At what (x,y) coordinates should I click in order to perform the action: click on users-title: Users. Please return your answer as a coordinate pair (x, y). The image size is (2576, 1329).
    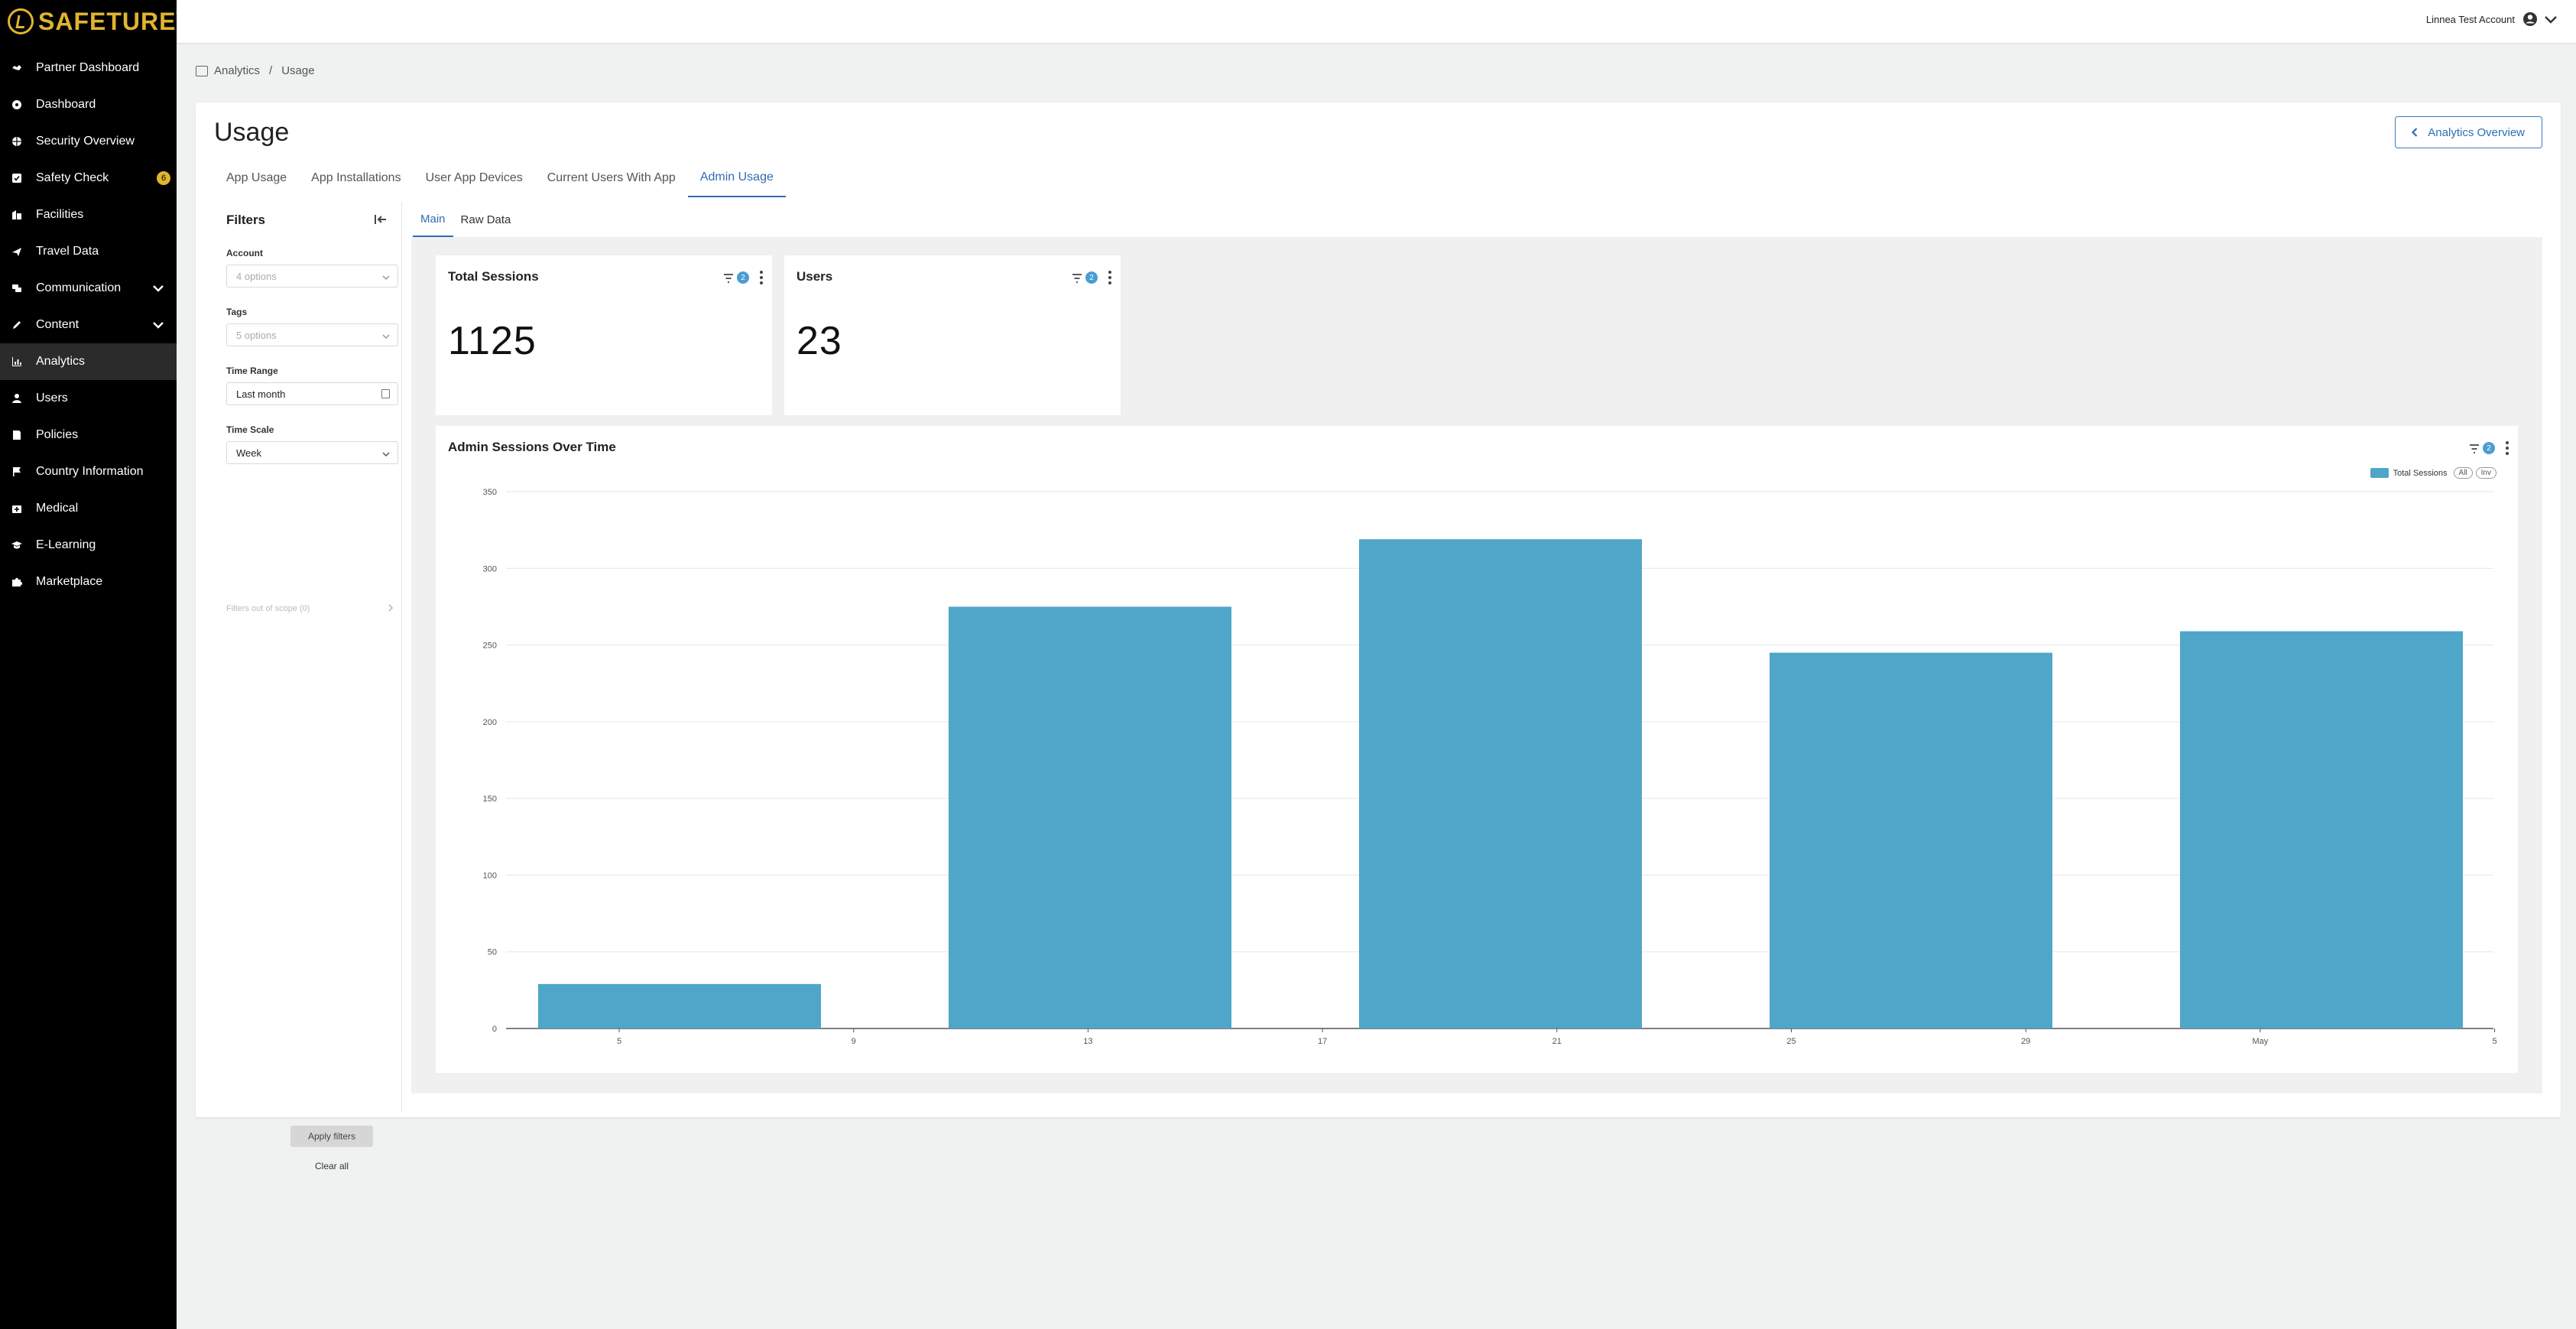
    Looking at the image, I should click on (814, 277).